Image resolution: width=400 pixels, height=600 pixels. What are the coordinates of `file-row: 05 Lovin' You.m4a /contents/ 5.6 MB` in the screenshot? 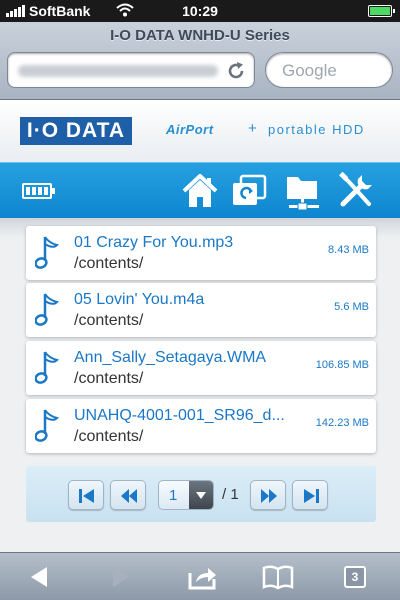 It's located at (201, 310).